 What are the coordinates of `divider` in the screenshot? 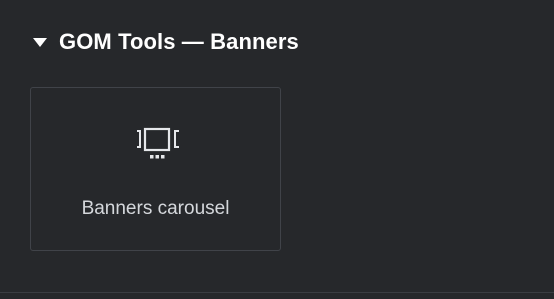 It's located at (277, 292).